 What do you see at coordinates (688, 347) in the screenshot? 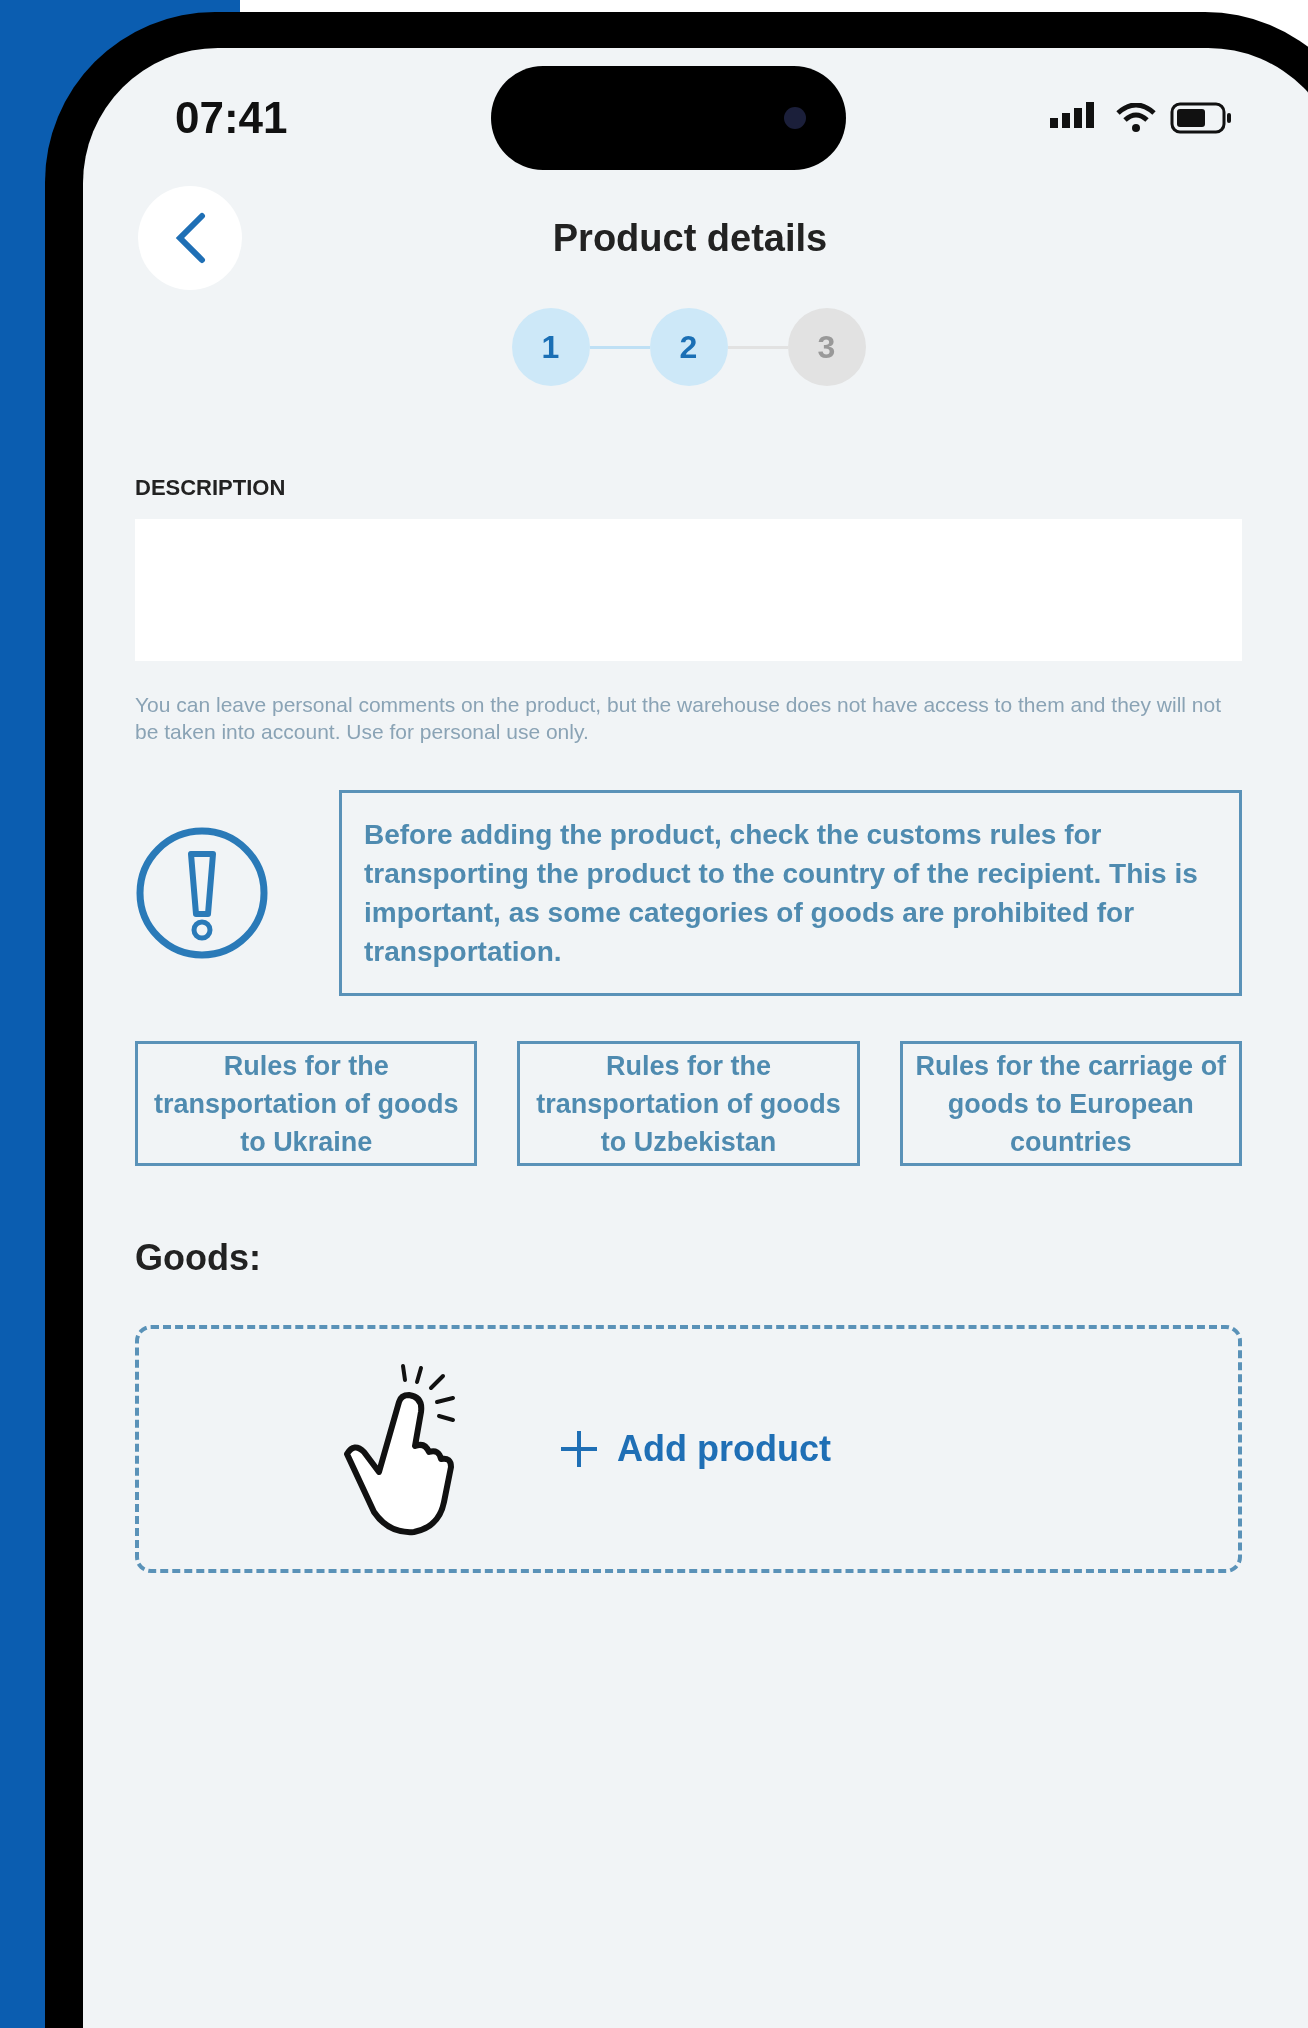
I see `step-indicator: 2` at bounding box center [688, 347].